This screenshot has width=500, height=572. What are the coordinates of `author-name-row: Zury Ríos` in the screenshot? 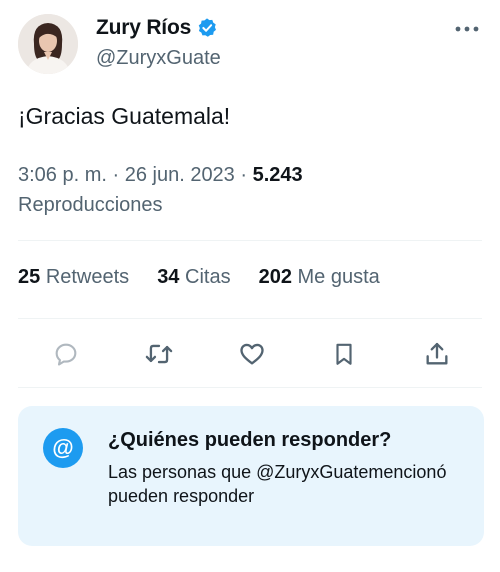 It's located at (157, 28).